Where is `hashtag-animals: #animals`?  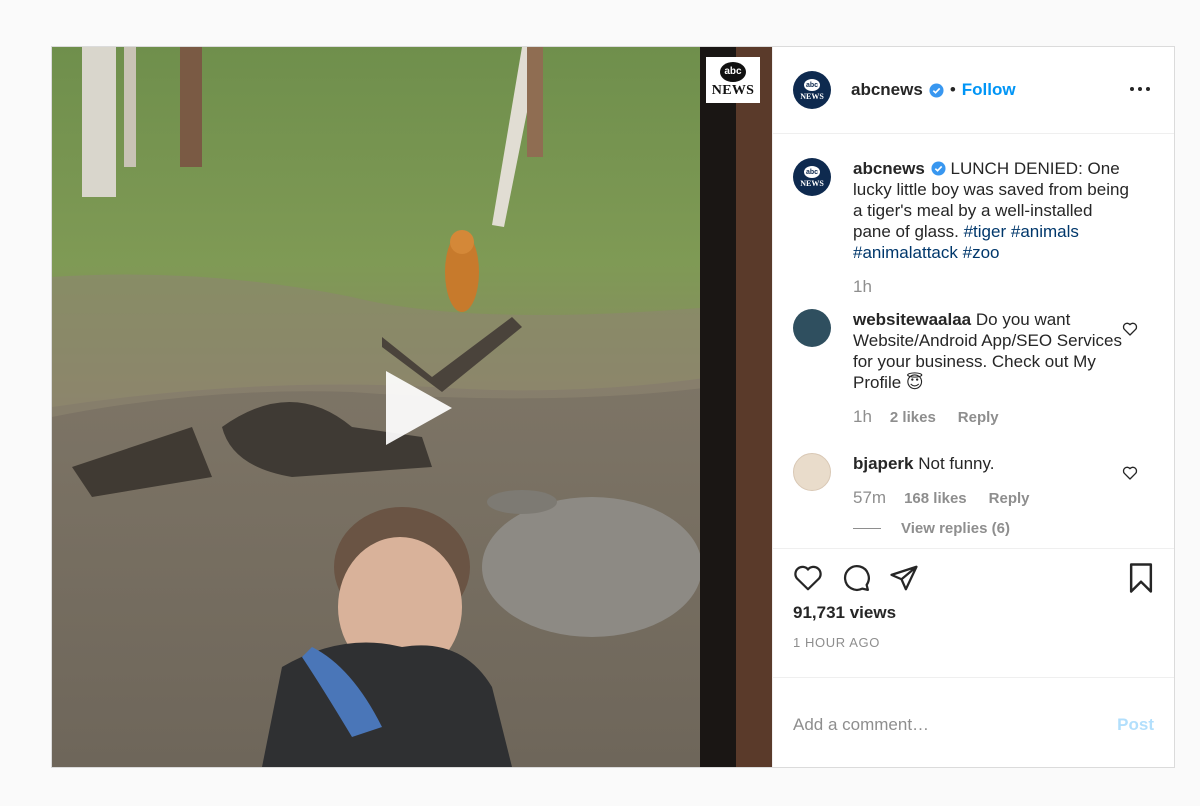 hashtag-animals: #animals is located at coordinates (1045, 231).